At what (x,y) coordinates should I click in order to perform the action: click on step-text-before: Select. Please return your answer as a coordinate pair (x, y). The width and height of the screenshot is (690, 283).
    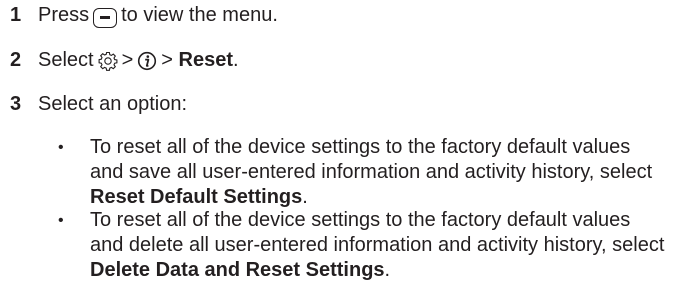
    Looking at the image, I should click on (66, 60).